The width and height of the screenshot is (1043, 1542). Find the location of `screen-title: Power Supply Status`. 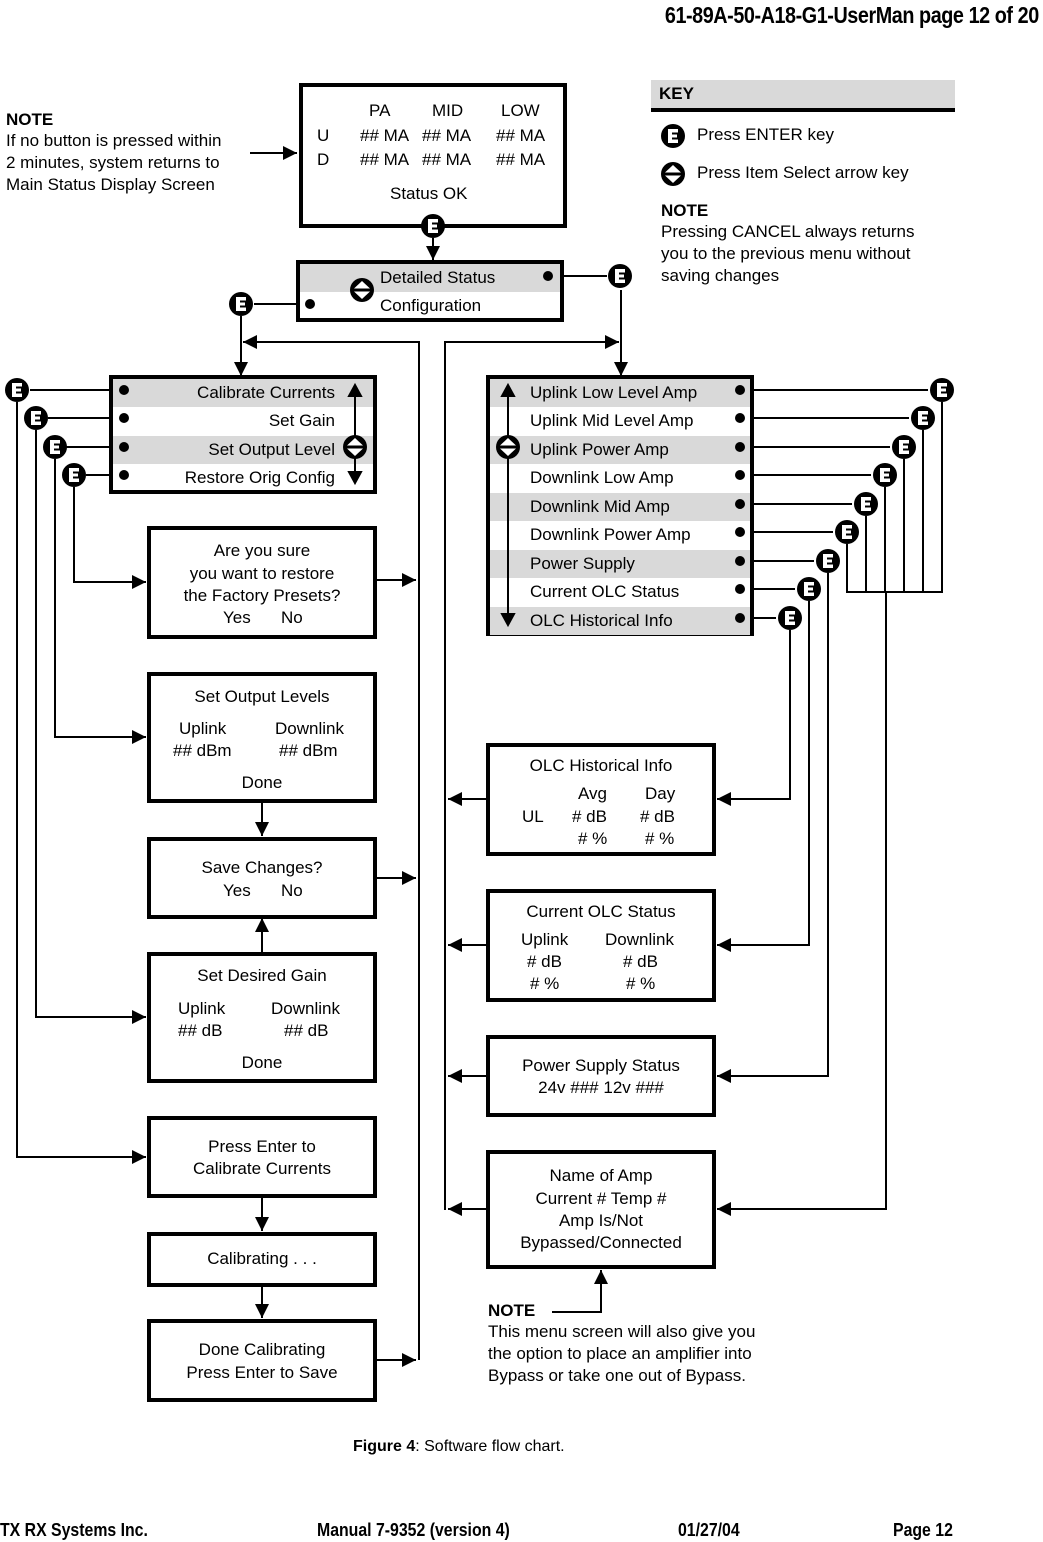

screen-title: Power Supply Status is located at coordinates (601, 1065).